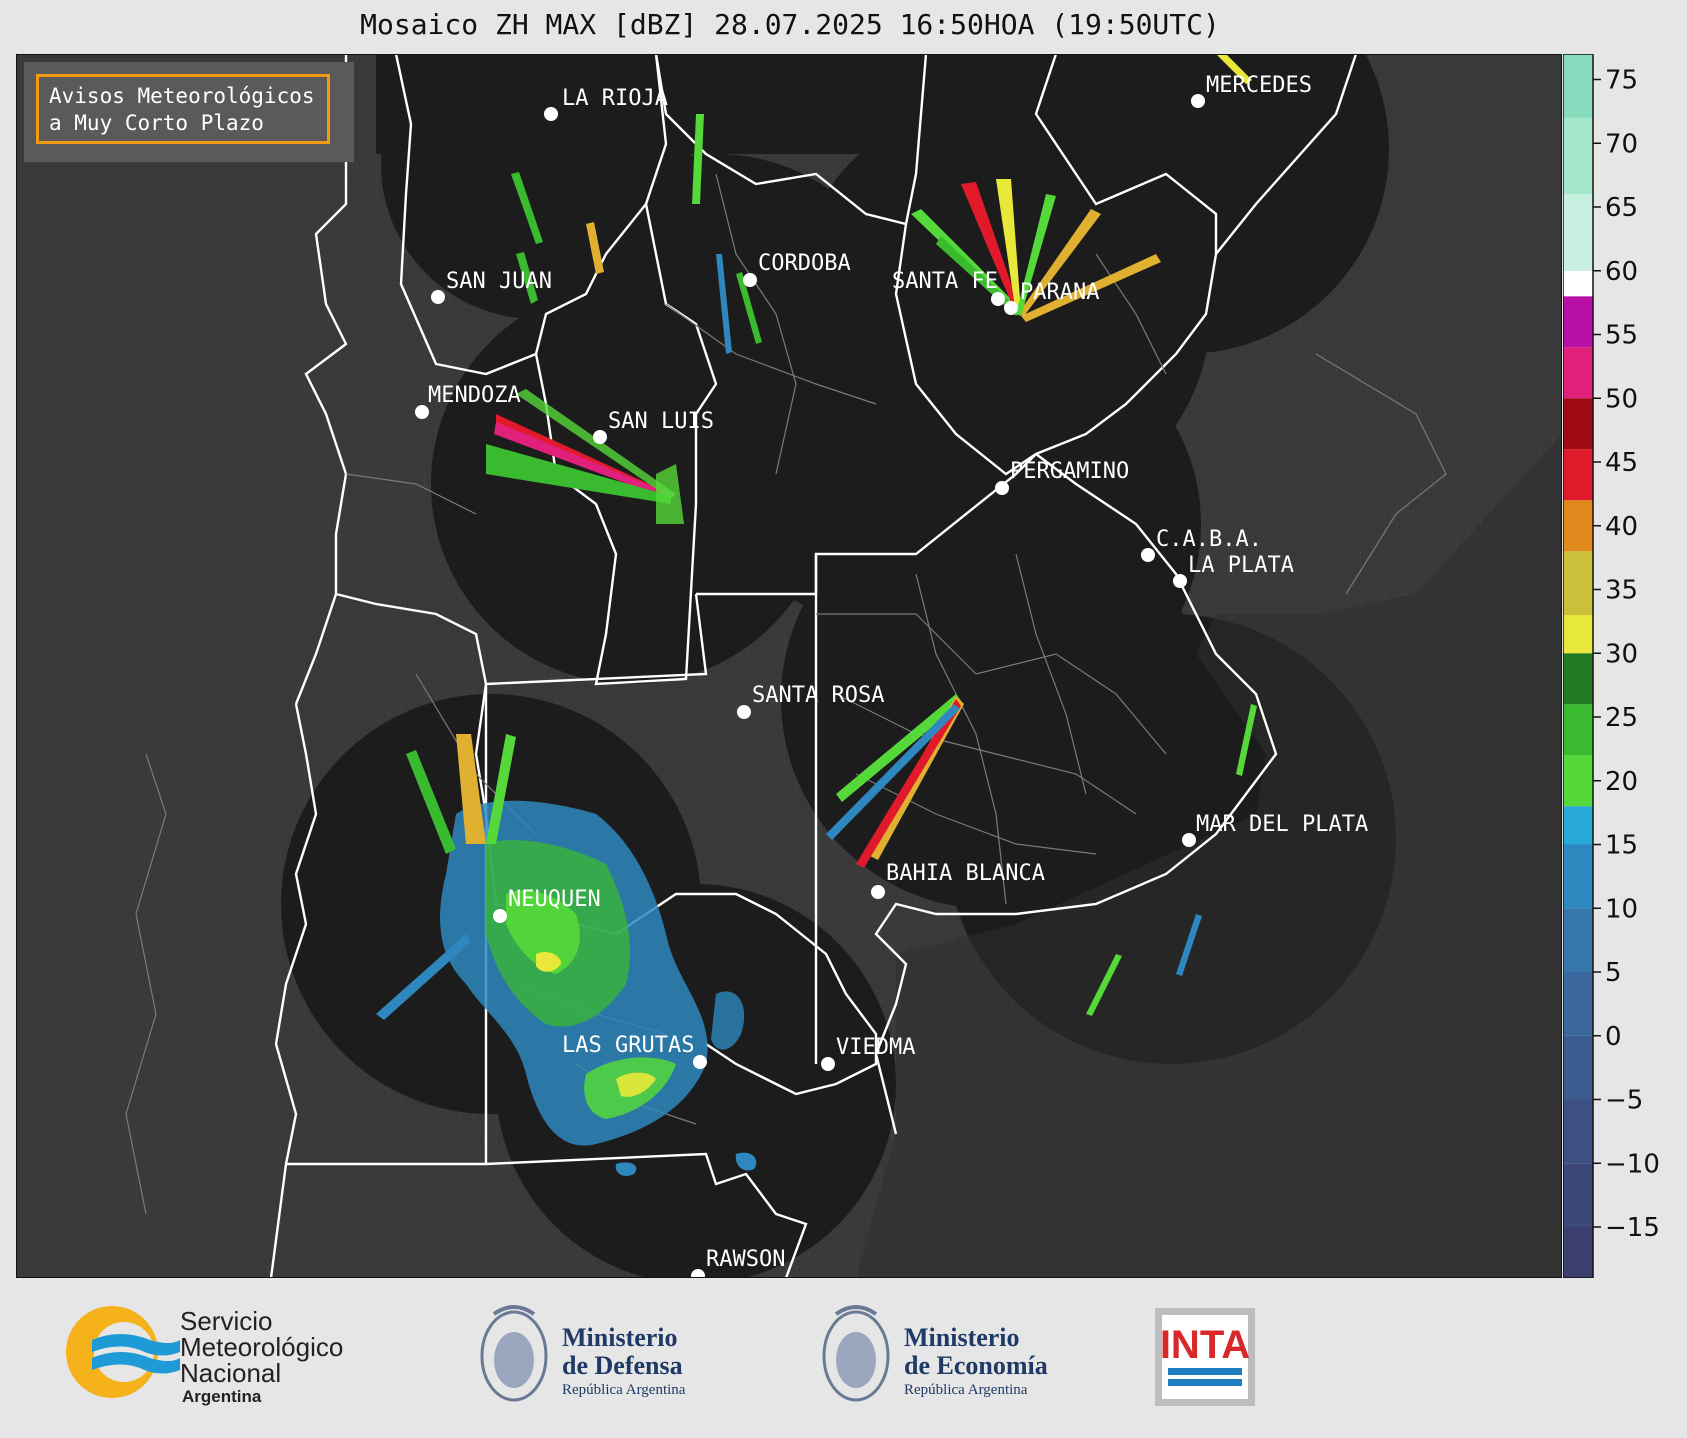 The width and height of the screenshot is (1687, 1438). I want to click on defensa-line-3: República Argentina, so click(624, 1390).